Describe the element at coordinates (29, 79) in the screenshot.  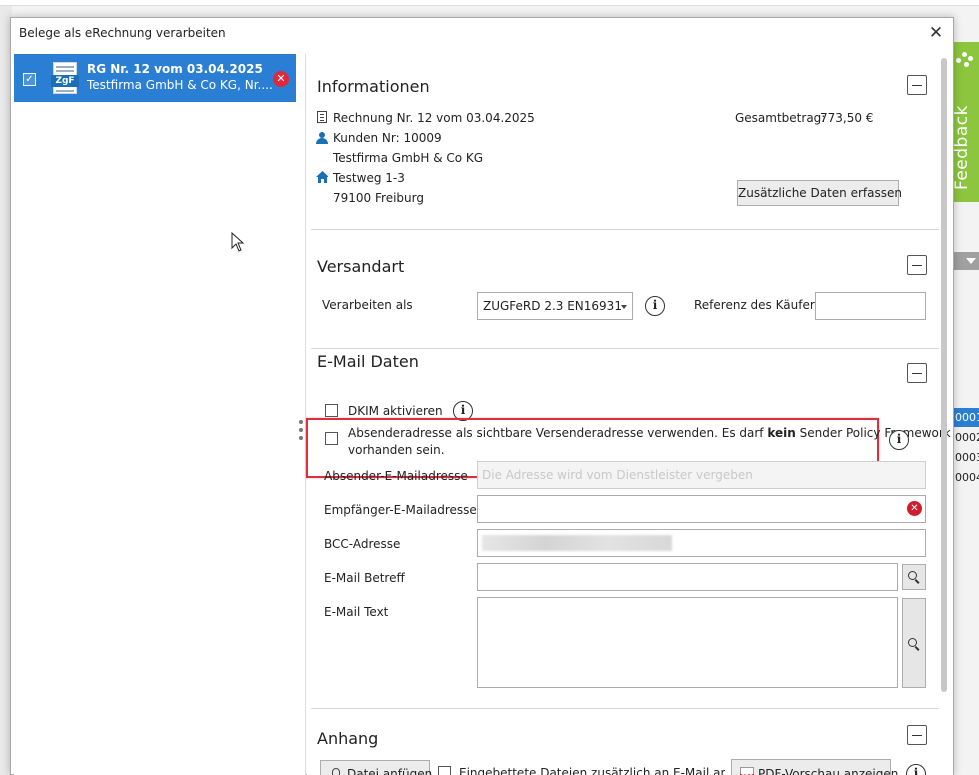
I see `document-checkbox: ✓` at that location.